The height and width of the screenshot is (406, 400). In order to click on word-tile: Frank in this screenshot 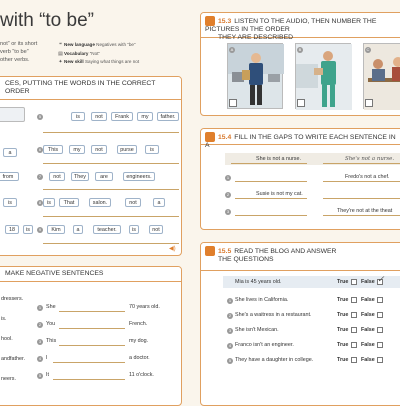, I will do `click(122, 116)`.